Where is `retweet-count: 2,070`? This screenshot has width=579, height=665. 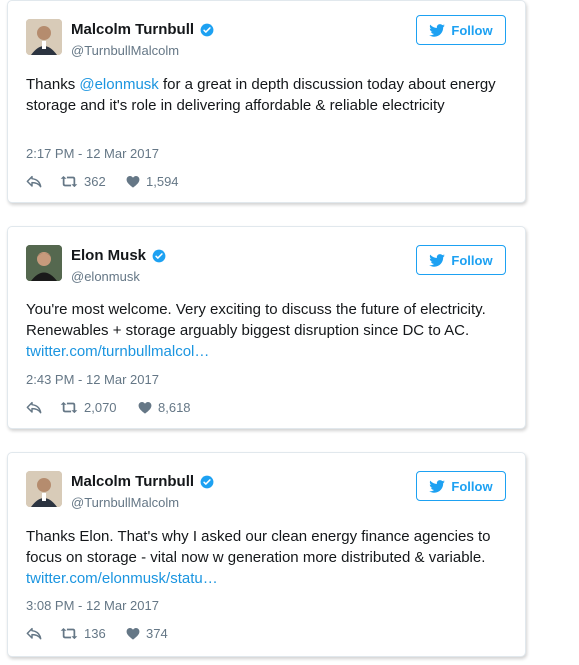 retweet-count: 2,070 is located at coordinates (100, 407).